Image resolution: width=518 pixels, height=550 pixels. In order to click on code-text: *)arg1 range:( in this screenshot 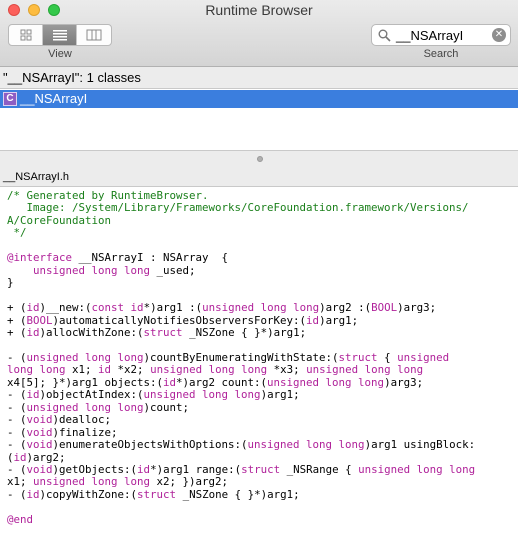, I will do `click(196, 469)`.